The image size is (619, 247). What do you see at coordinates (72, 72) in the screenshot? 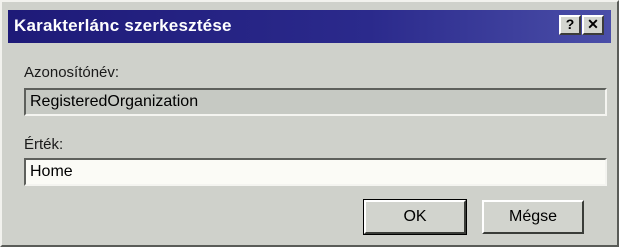
I see `name-label: Azonosítónév:` at bounding box center [72, 72].